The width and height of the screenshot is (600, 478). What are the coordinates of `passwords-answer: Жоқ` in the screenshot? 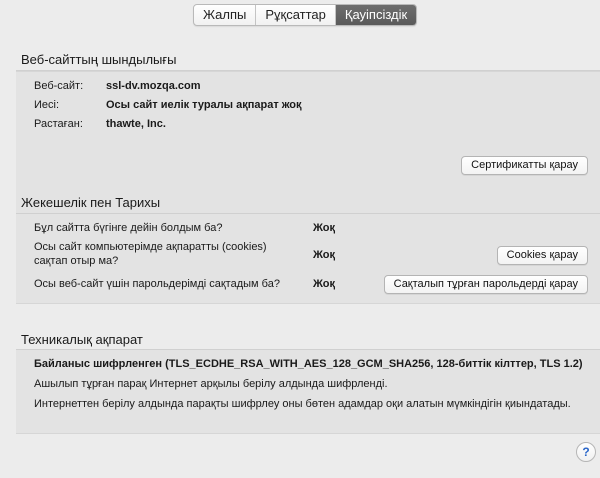 It's located at (324, 284).